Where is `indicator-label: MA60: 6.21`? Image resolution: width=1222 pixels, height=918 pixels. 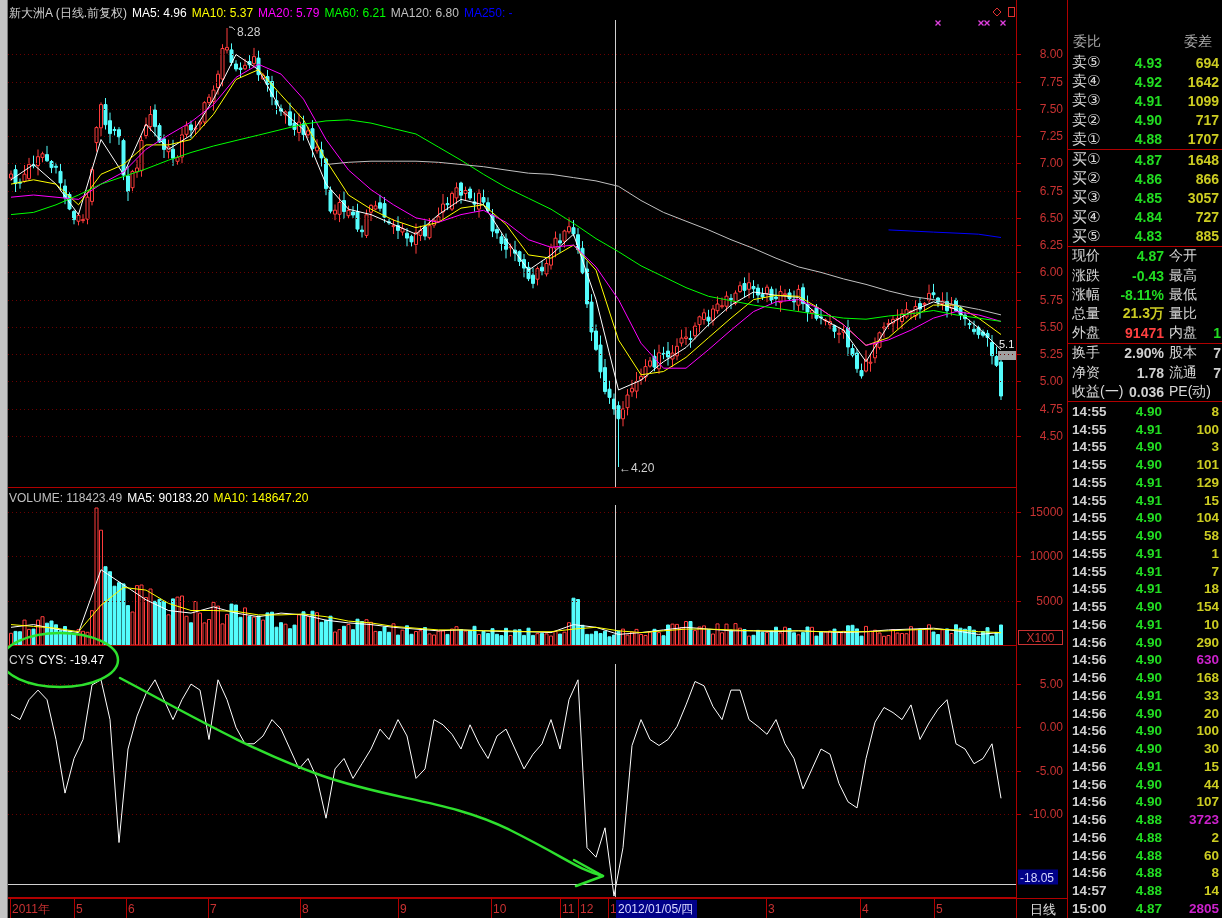
indicator-label: MA60: 6.21 is located at coordinates (355, 13).